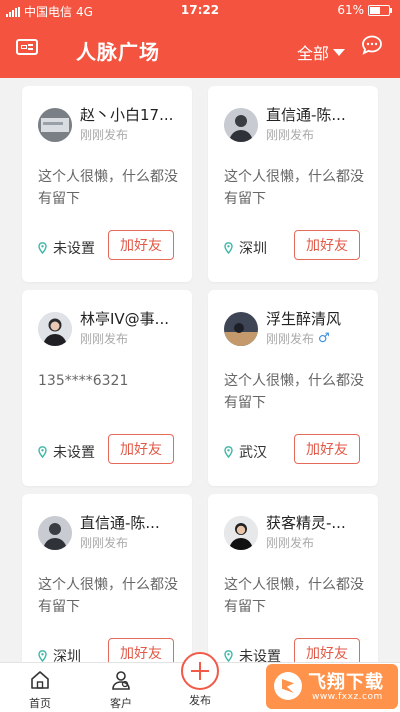 The width and height of the screenshot is (400, 712). I want to click on contact-card: 获客精灵-... 刚刚发布 这个人很懒，什么都没有留下 未设置 加好友, so click(293, 578).